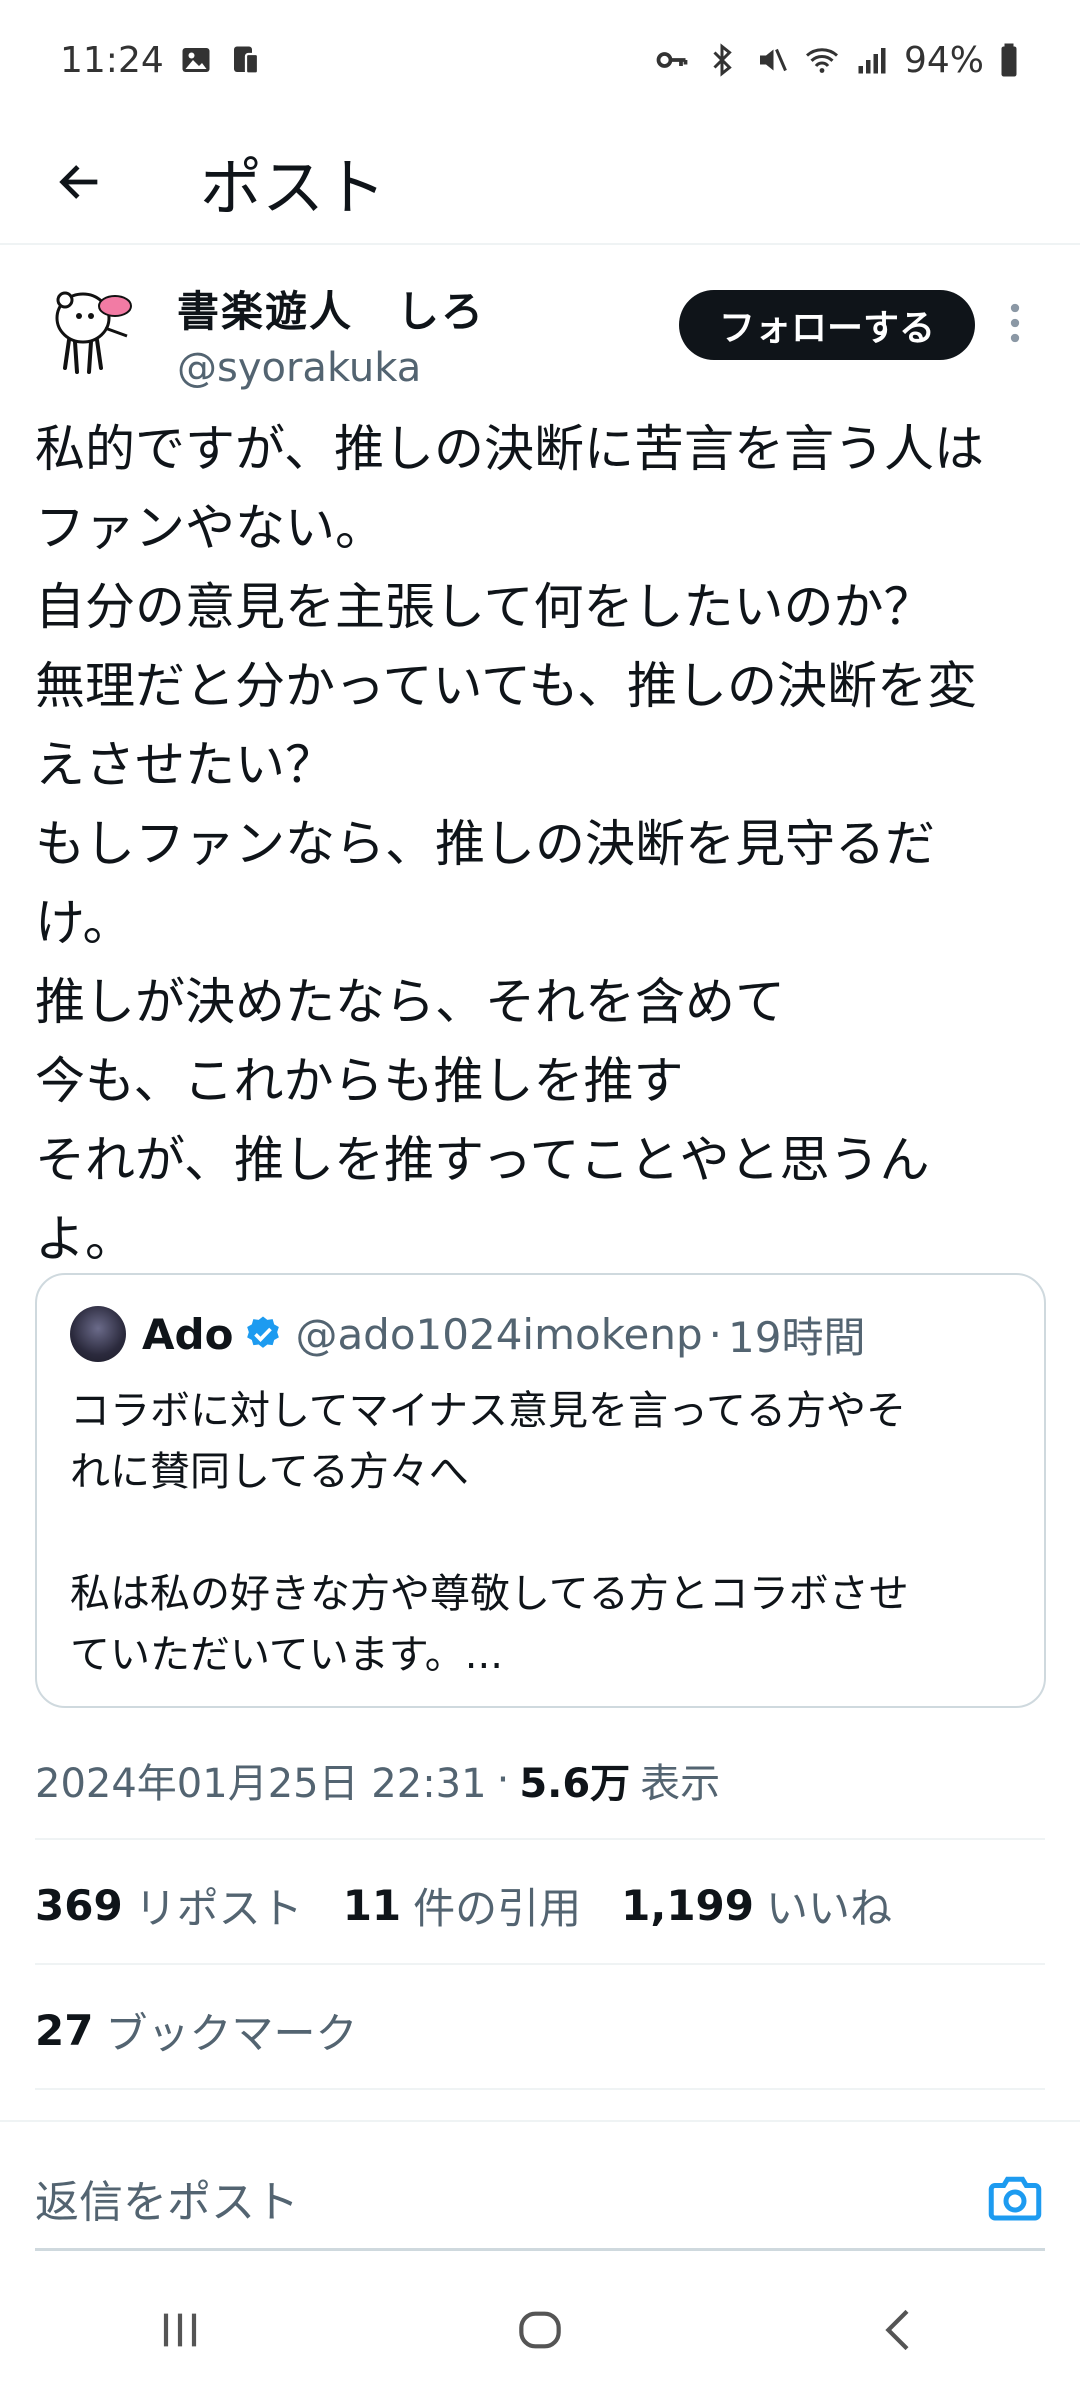 The height and width of the screenshot is (2400, 1080). I want to click on bookmarks-label: ブックマーク, so click(231, 2033).